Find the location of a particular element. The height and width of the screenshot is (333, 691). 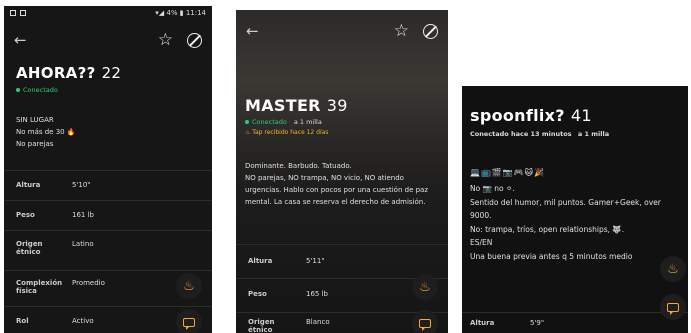

image-icon is located at coordinates (23, 13).